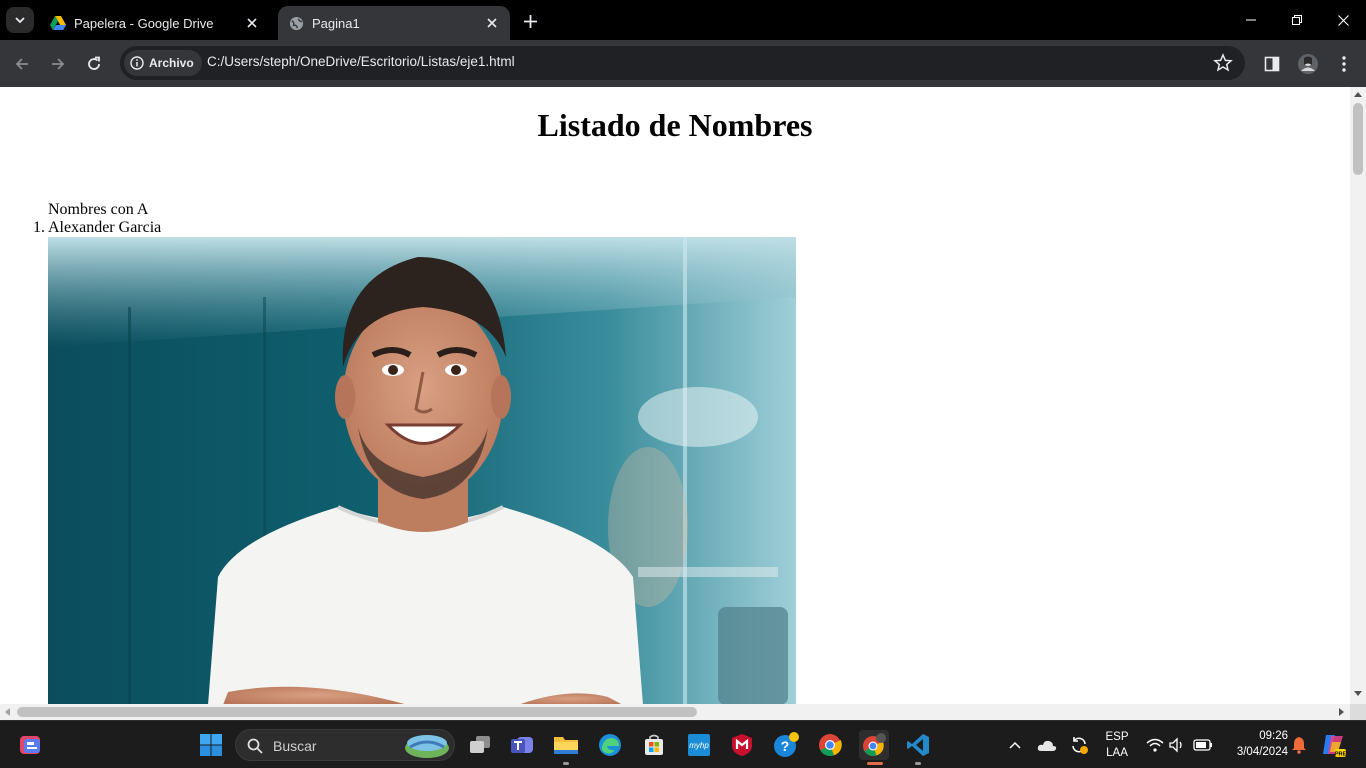  Describe the element at coordinates (137, 63) in the screenshot. I see `info-icon` at that location.